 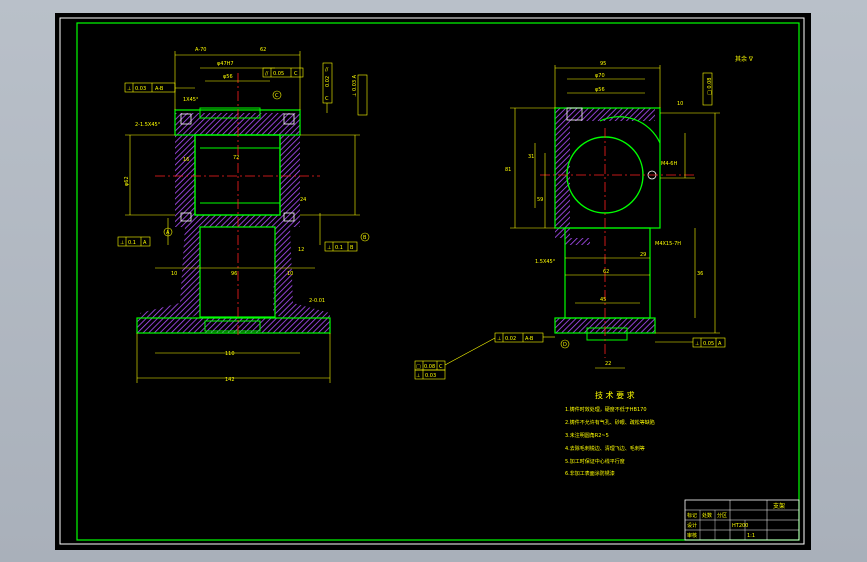 What do you see at coordinates (225, 64) in the screenshot?
I see `left-dim-phi47: φ47H7` at bounding box center [225, 64].